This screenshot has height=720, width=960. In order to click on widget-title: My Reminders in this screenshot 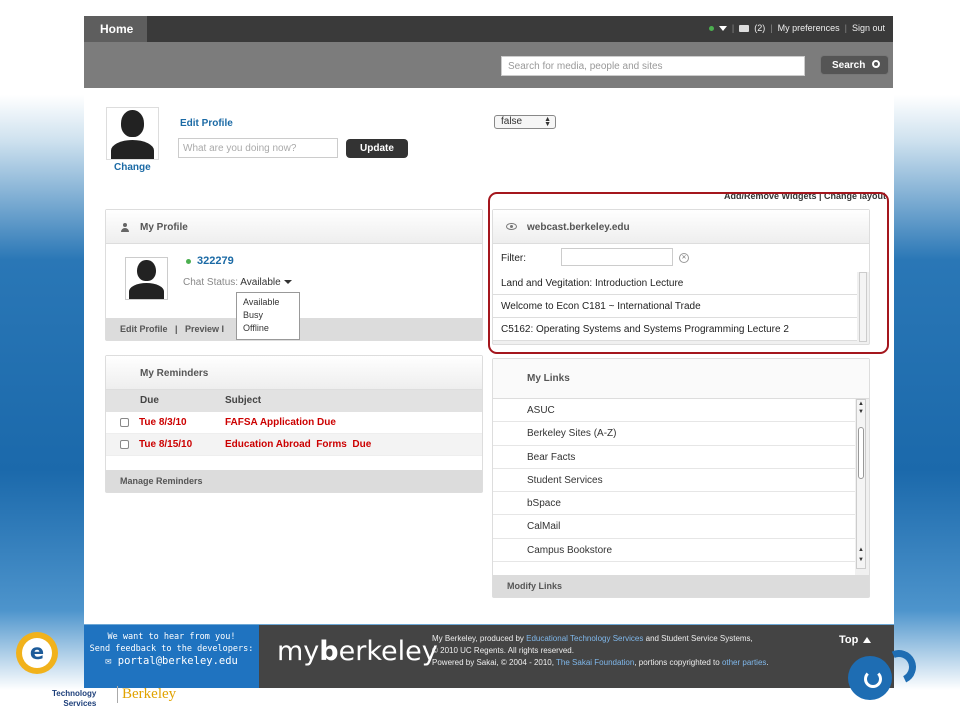, I will do `click(294, 373)`.